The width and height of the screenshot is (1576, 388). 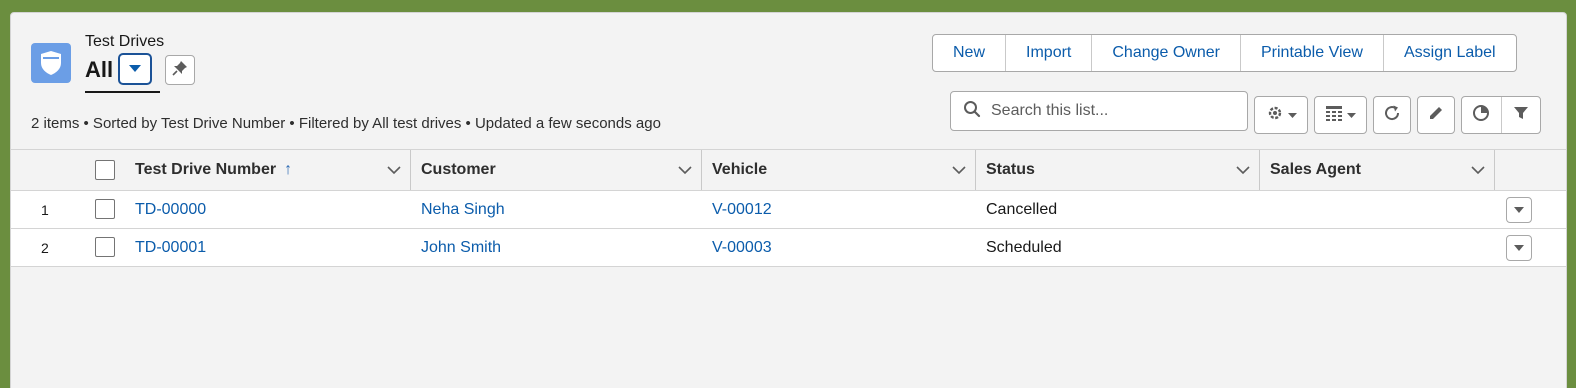 What do you see at coordinates (1010, 169) in the screenshot?
I see `column-header-label: Status` at bounding box center [1010, 169].